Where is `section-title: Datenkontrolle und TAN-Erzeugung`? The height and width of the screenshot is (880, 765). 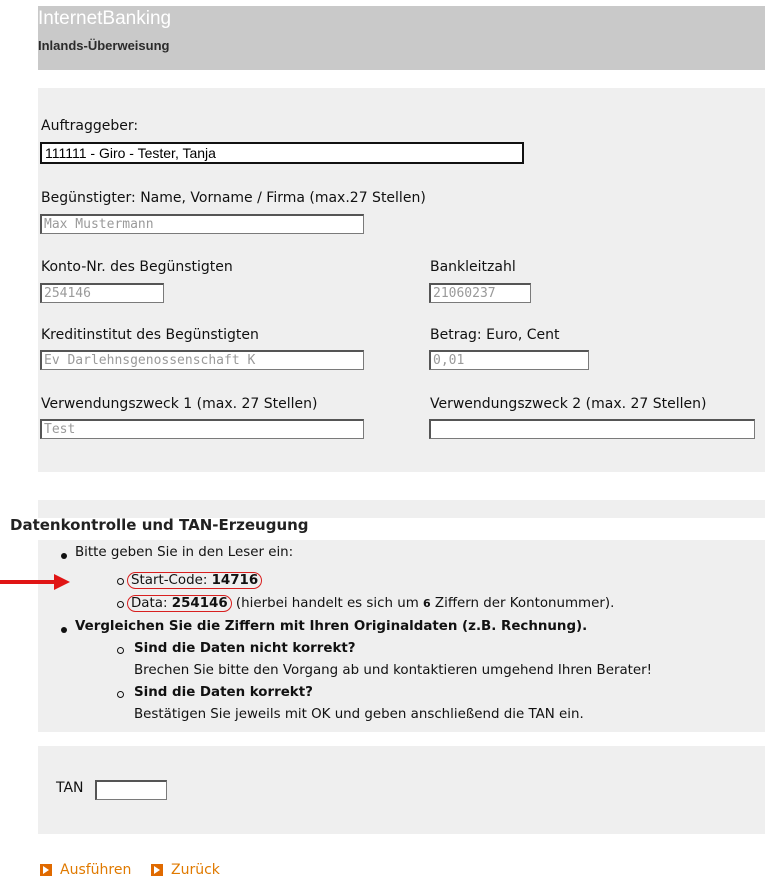
section-title: Datenkontrolle und TAN-Erzeugung is located at coordinates (159, 525).